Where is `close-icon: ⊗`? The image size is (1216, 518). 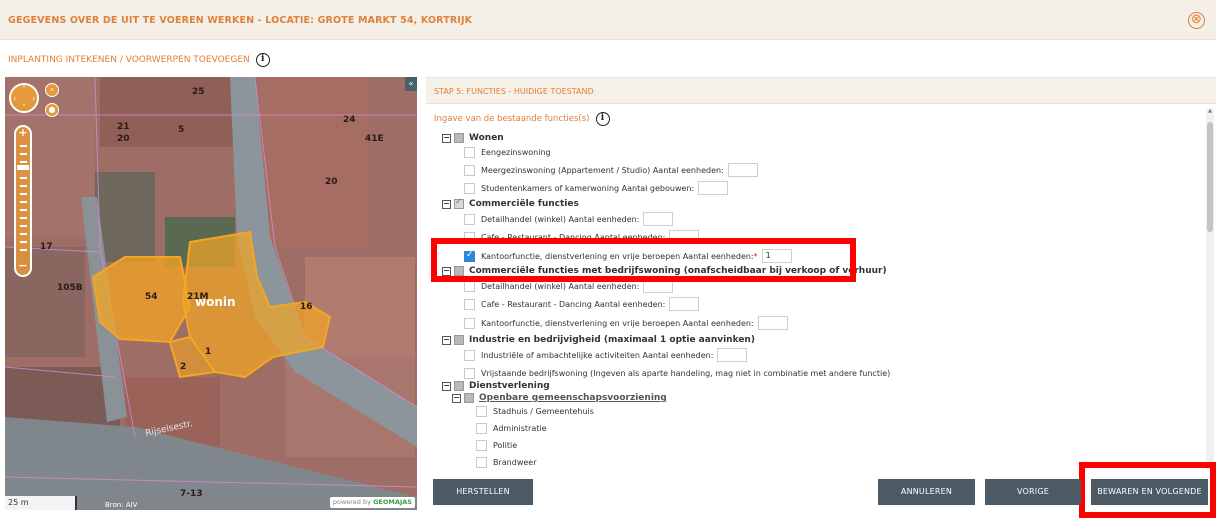 close-icon: ⊗ is located at coordinates (1196, 20).